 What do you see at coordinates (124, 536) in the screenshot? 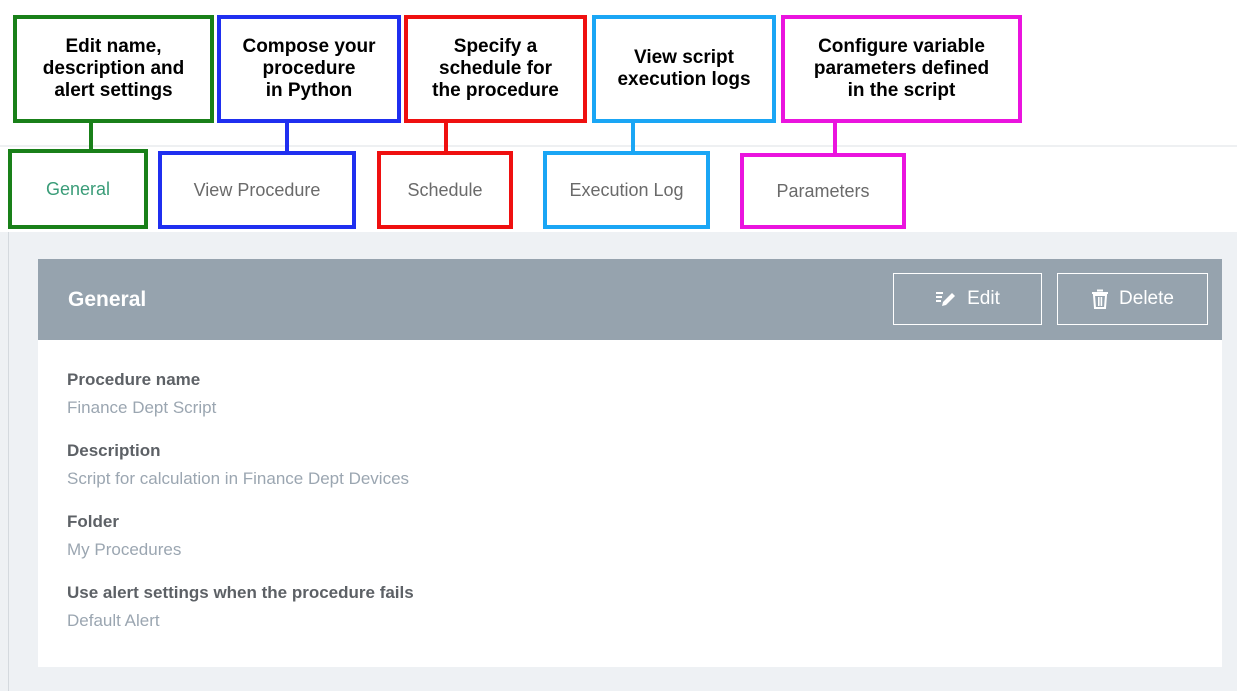
I see `field-folder: Folder My Procedures` at bounding box center [124, 536].